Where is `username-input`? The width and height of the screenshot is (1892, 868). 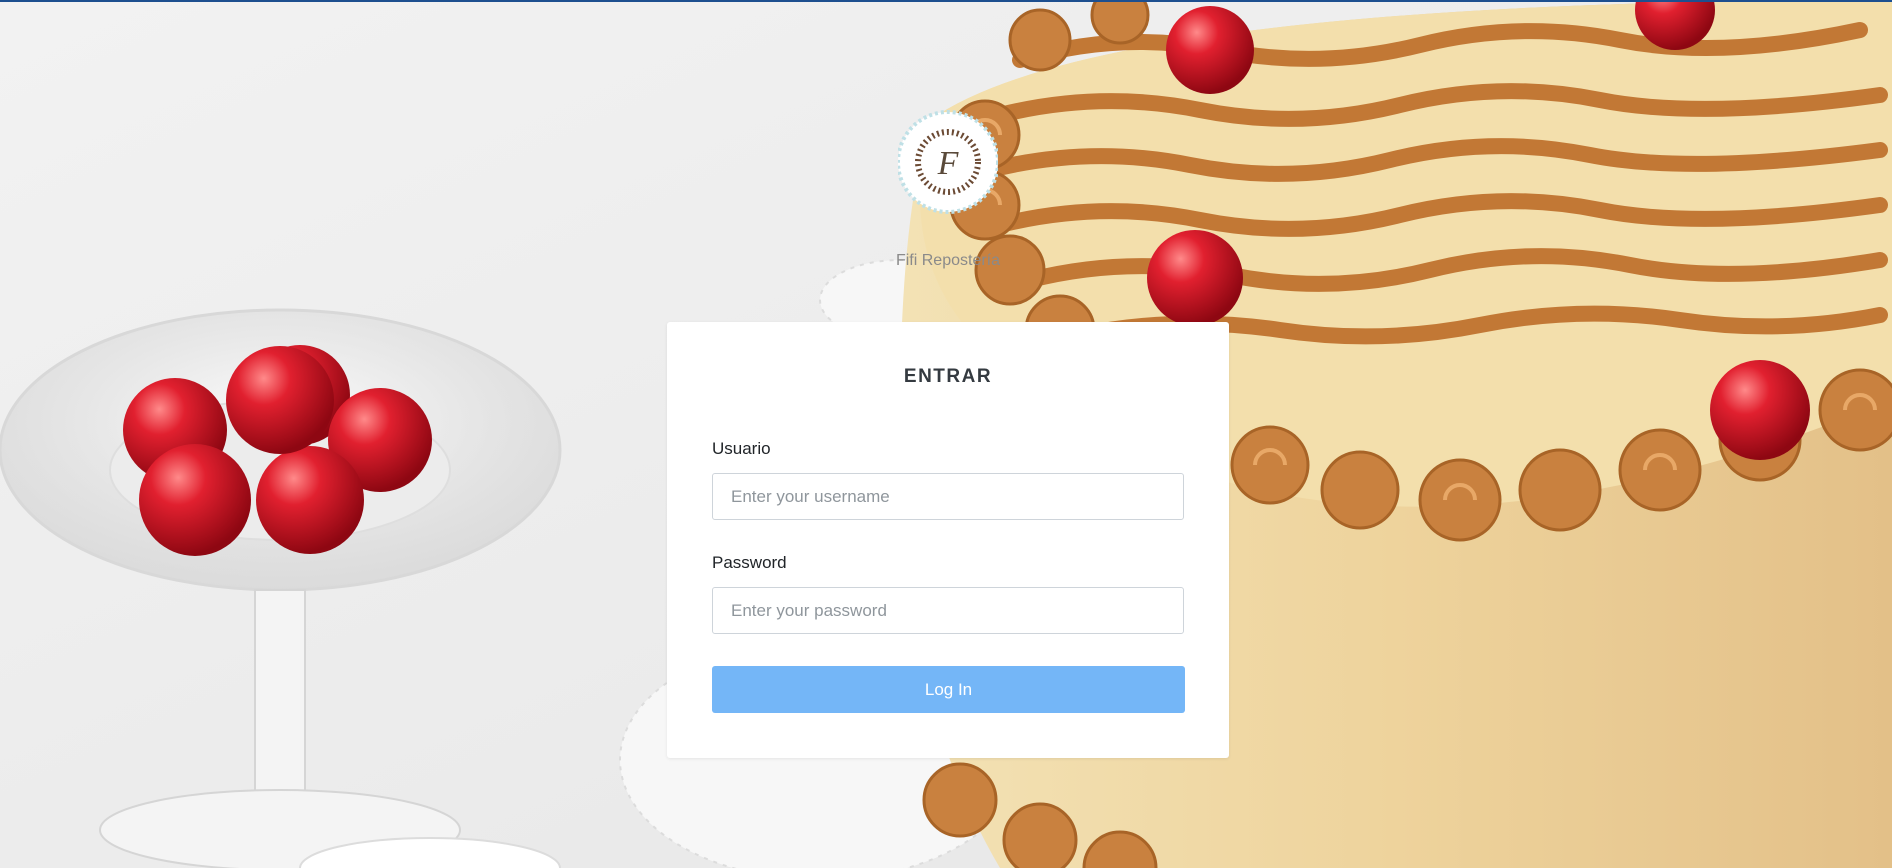
username-input is located at coordinates (948, 496).